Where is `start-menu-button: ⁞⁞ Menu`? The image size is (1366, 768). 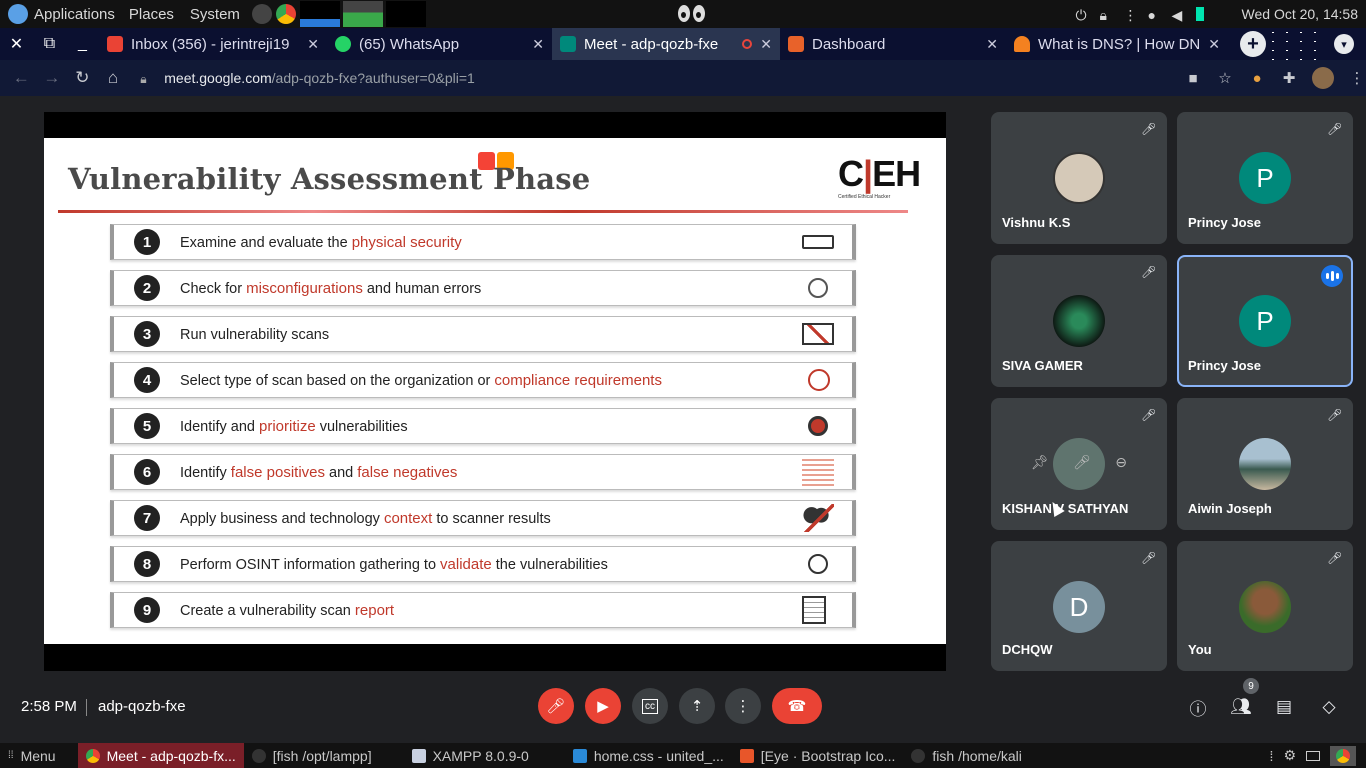
start-menu-button: ⁞⁞ Menu is located at coordinates (32, 755).